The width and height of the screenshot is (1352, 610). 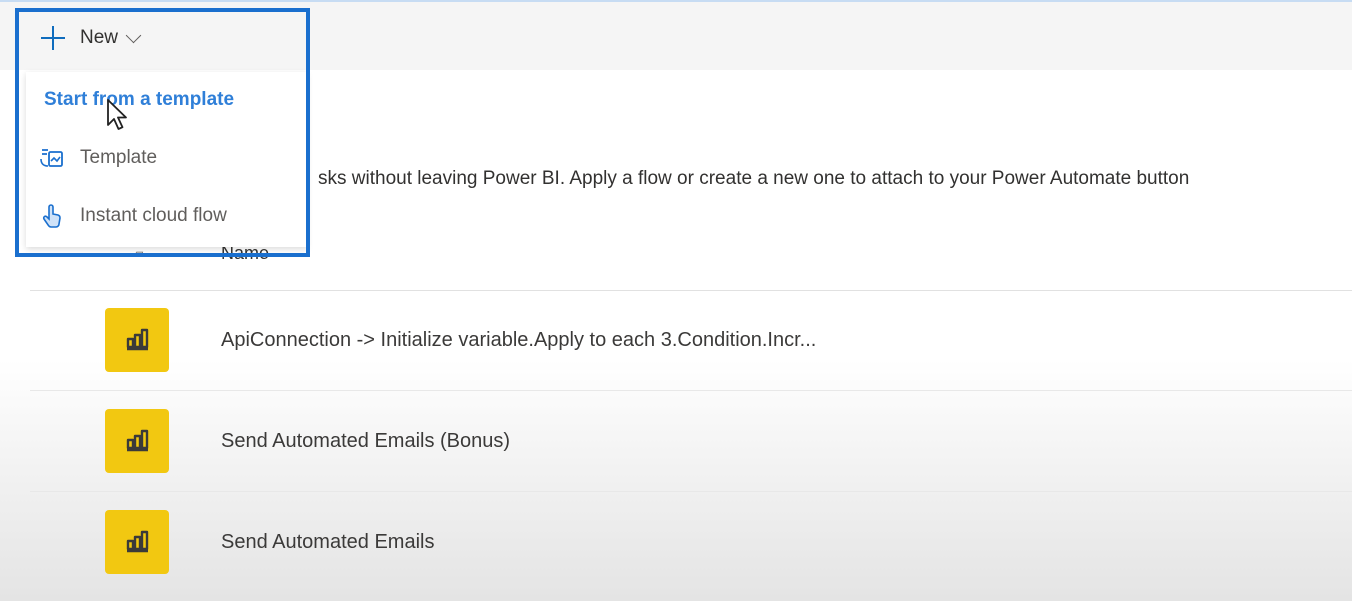 I want to click on menu-item-template: Template, so click(x=97, y=158).